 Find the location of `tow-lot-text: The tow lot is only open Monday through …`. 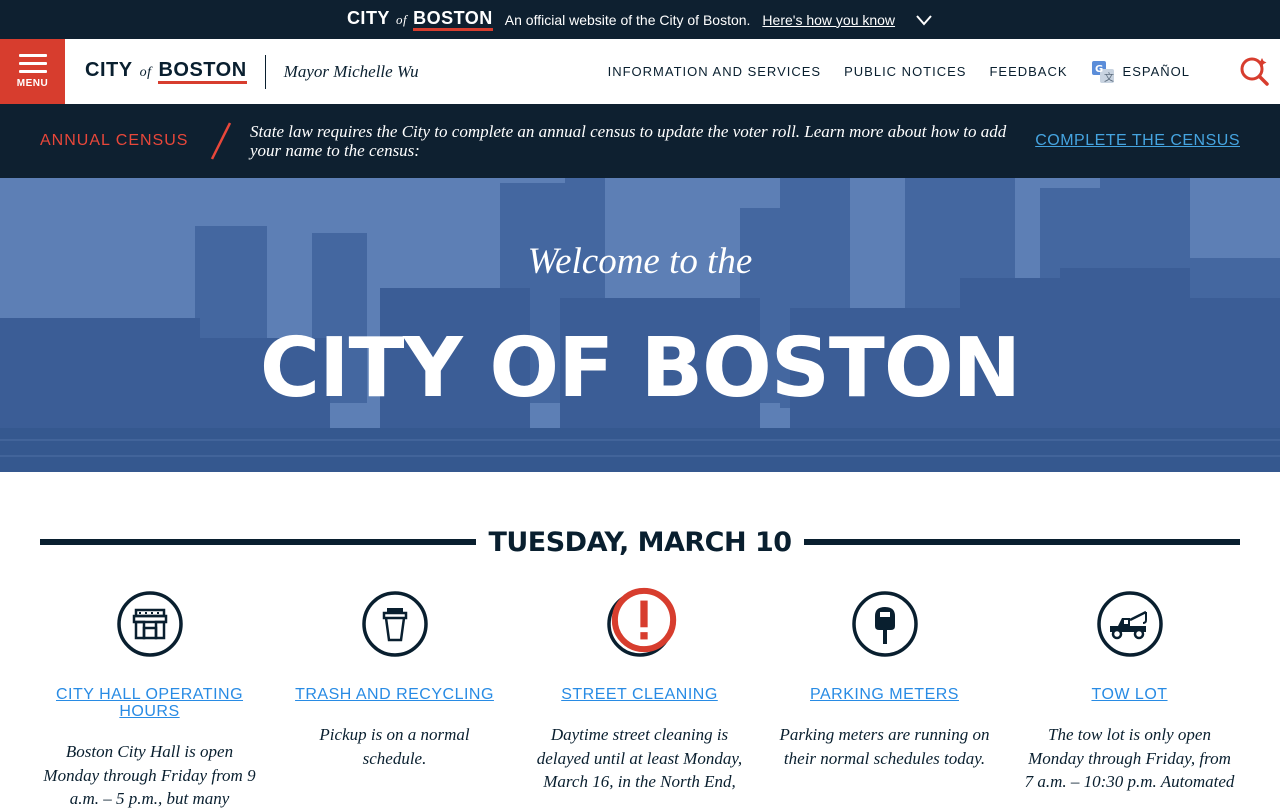

tow-lot-text: The tow lot is only open Monday through … is located at coordinates (1129, 758).